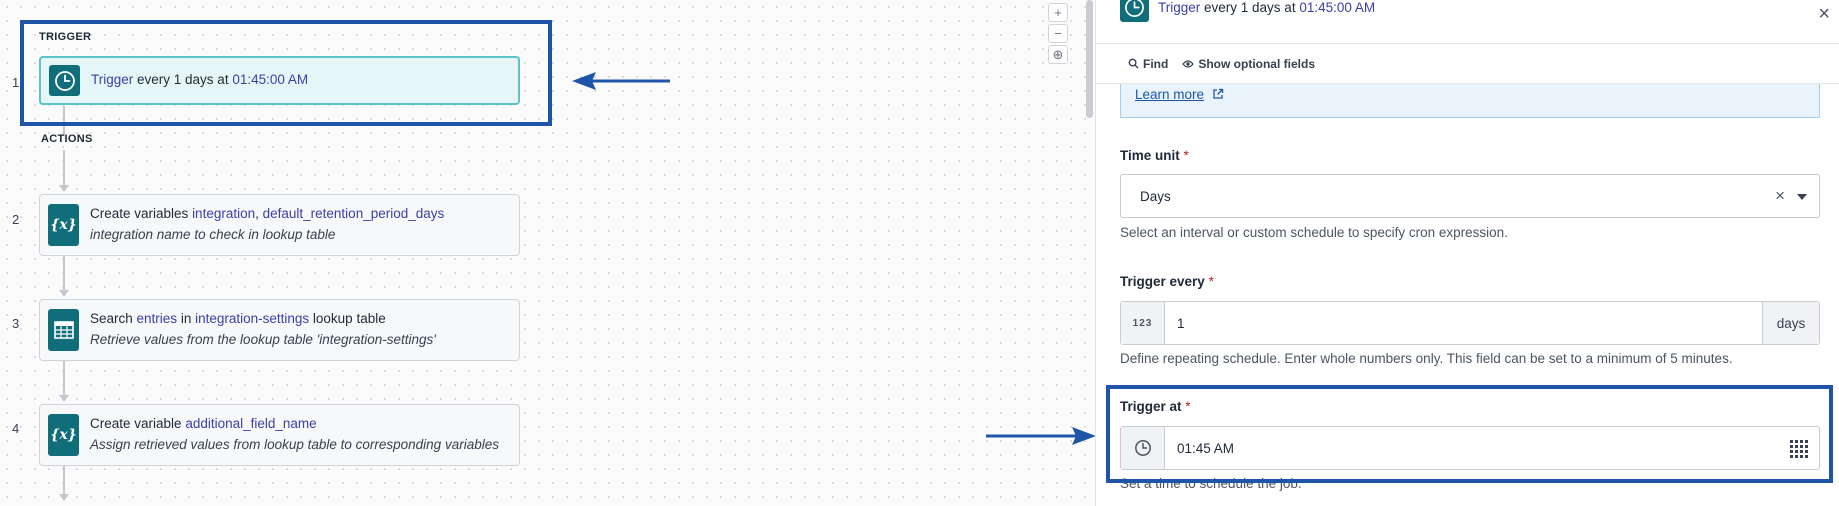 Image resolution: width=1839 pixels, height=506 pixels. Describe the element at coordinates (1470, 101) in the screenshot. I see `info-callout: Learn more` at that location.